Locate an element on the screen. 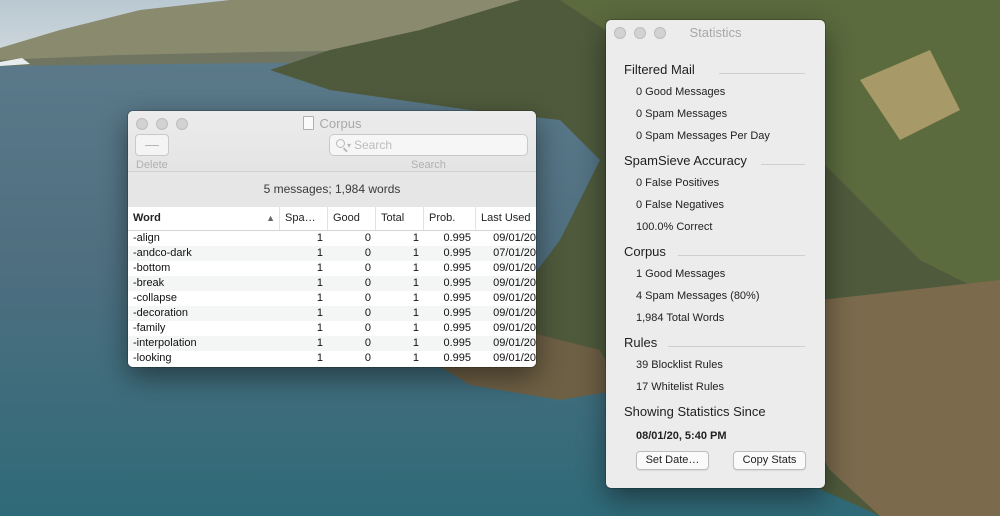 The width and height of the screenshot is (1000, 516). delete-label: Delete is located at coordinates (152, 165).